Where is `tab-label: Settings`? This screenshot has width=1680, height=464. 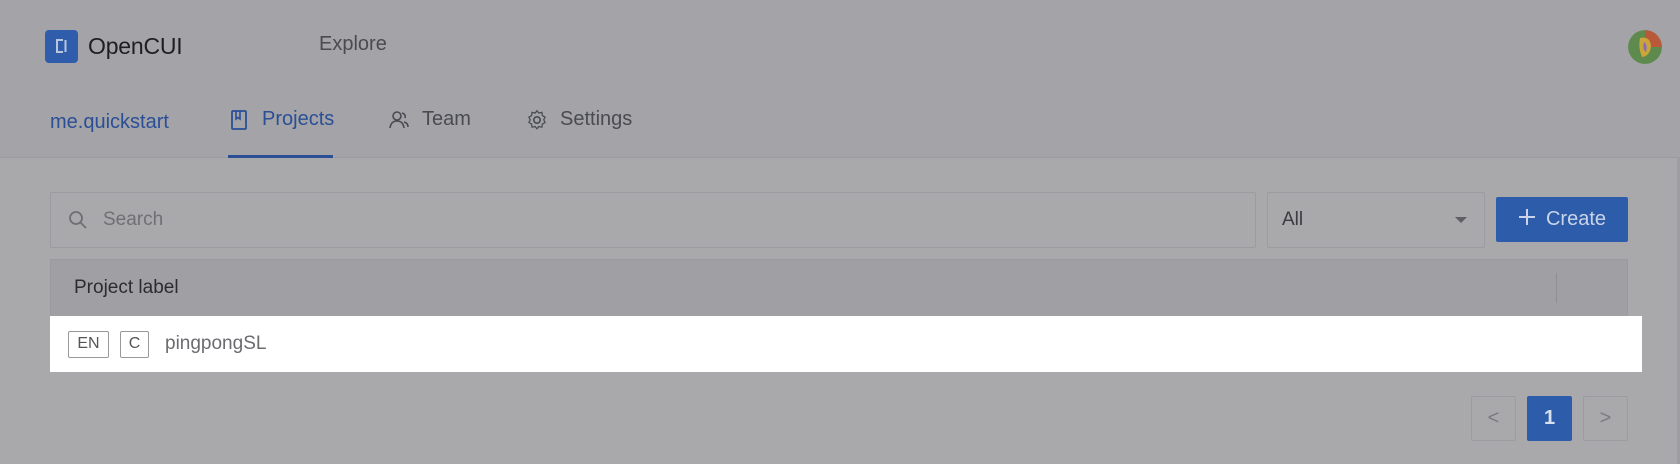 tab-label: Settings is located at coordinates (596, 119).